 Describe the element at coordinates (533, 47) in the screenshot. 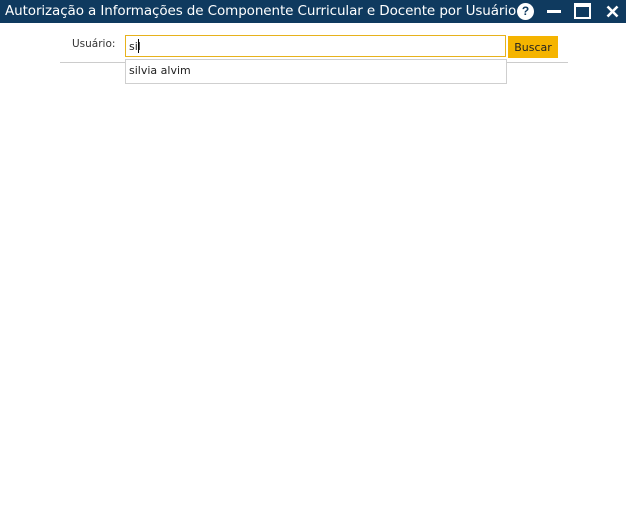

I see `search-button: Buscar` at that location.